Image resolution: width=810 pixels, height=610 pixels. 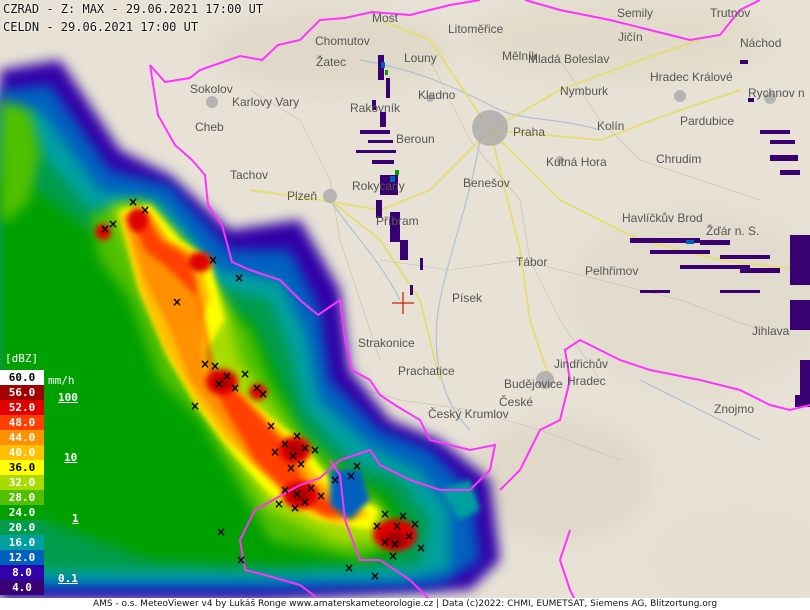 What do you see at coordinates (635, 13) in the screenshot?
I see `city-label: Semily` at bounding box center [635, 13].